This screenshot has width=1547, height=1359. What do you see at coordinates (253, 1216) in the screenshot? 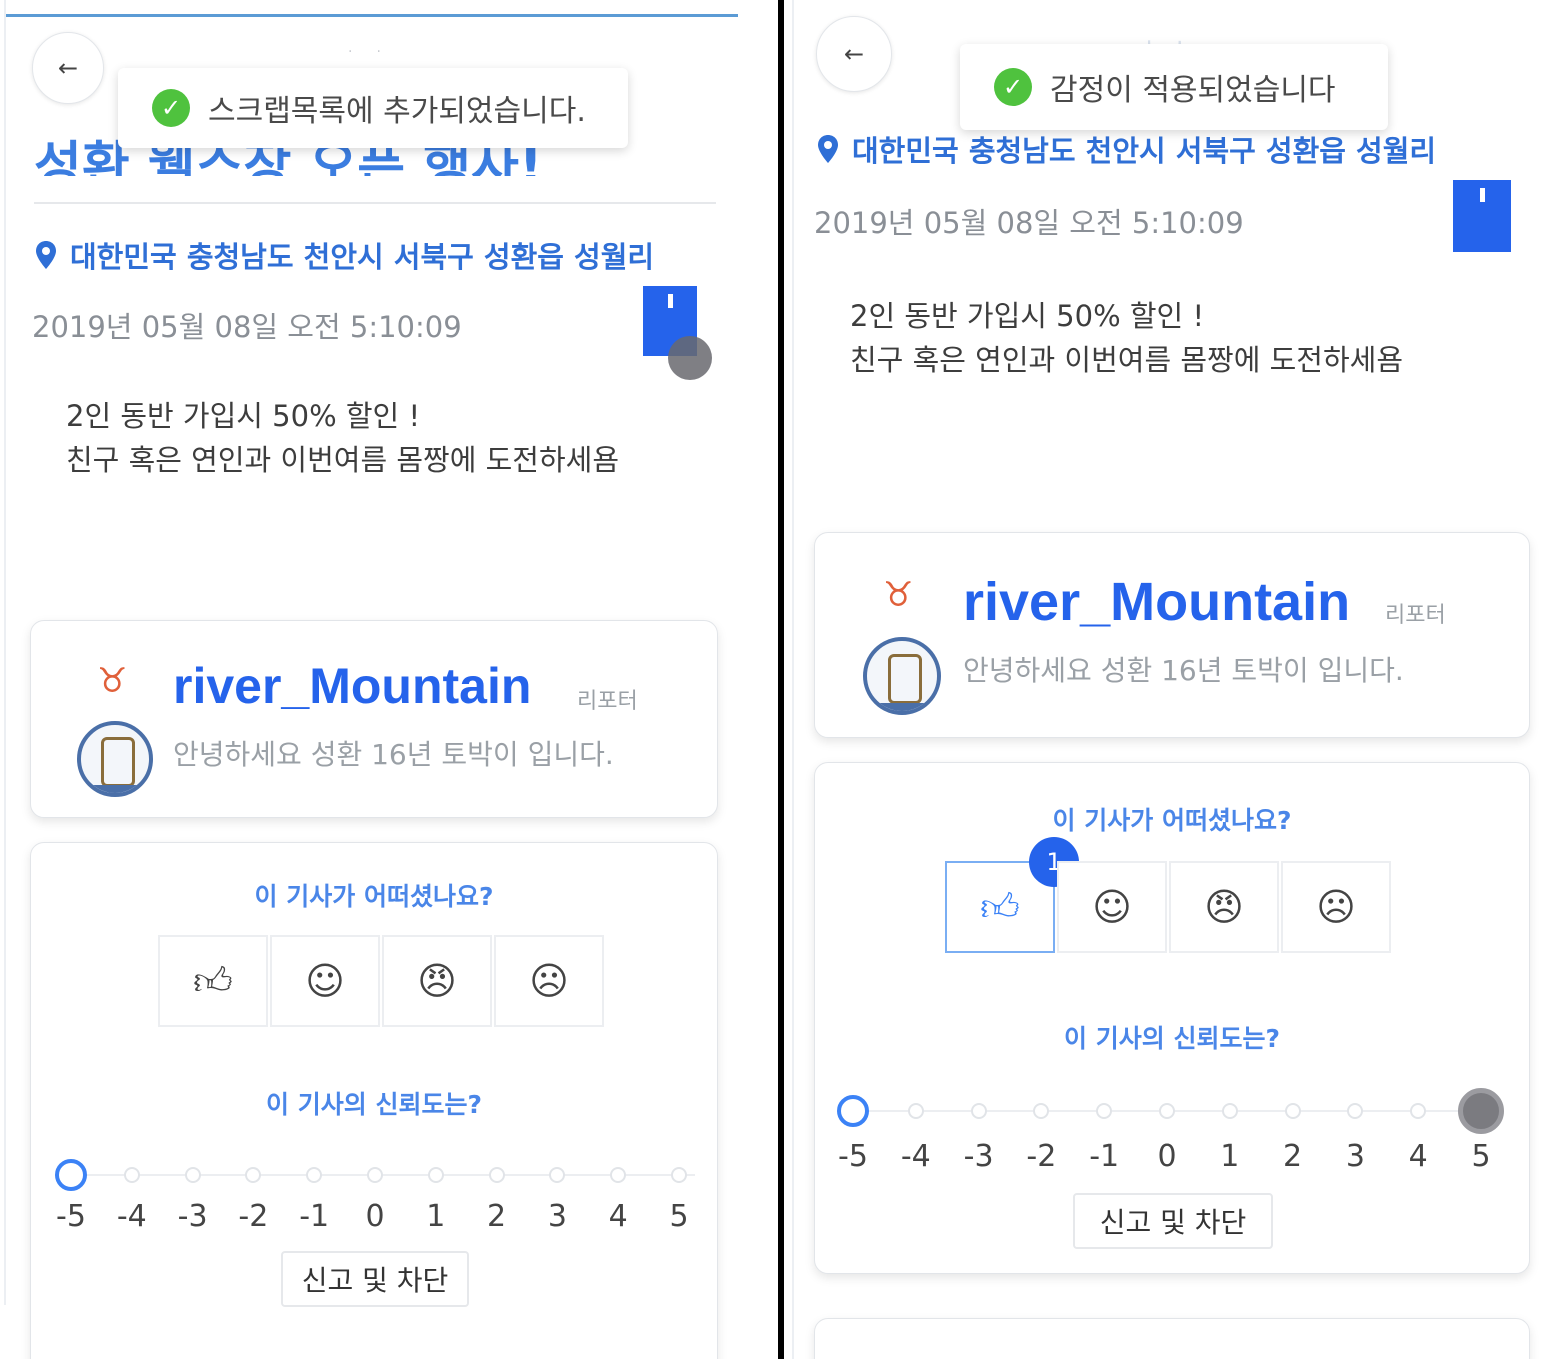
I see `slider-tick-label: -2` at bounding box center [253, 1216].